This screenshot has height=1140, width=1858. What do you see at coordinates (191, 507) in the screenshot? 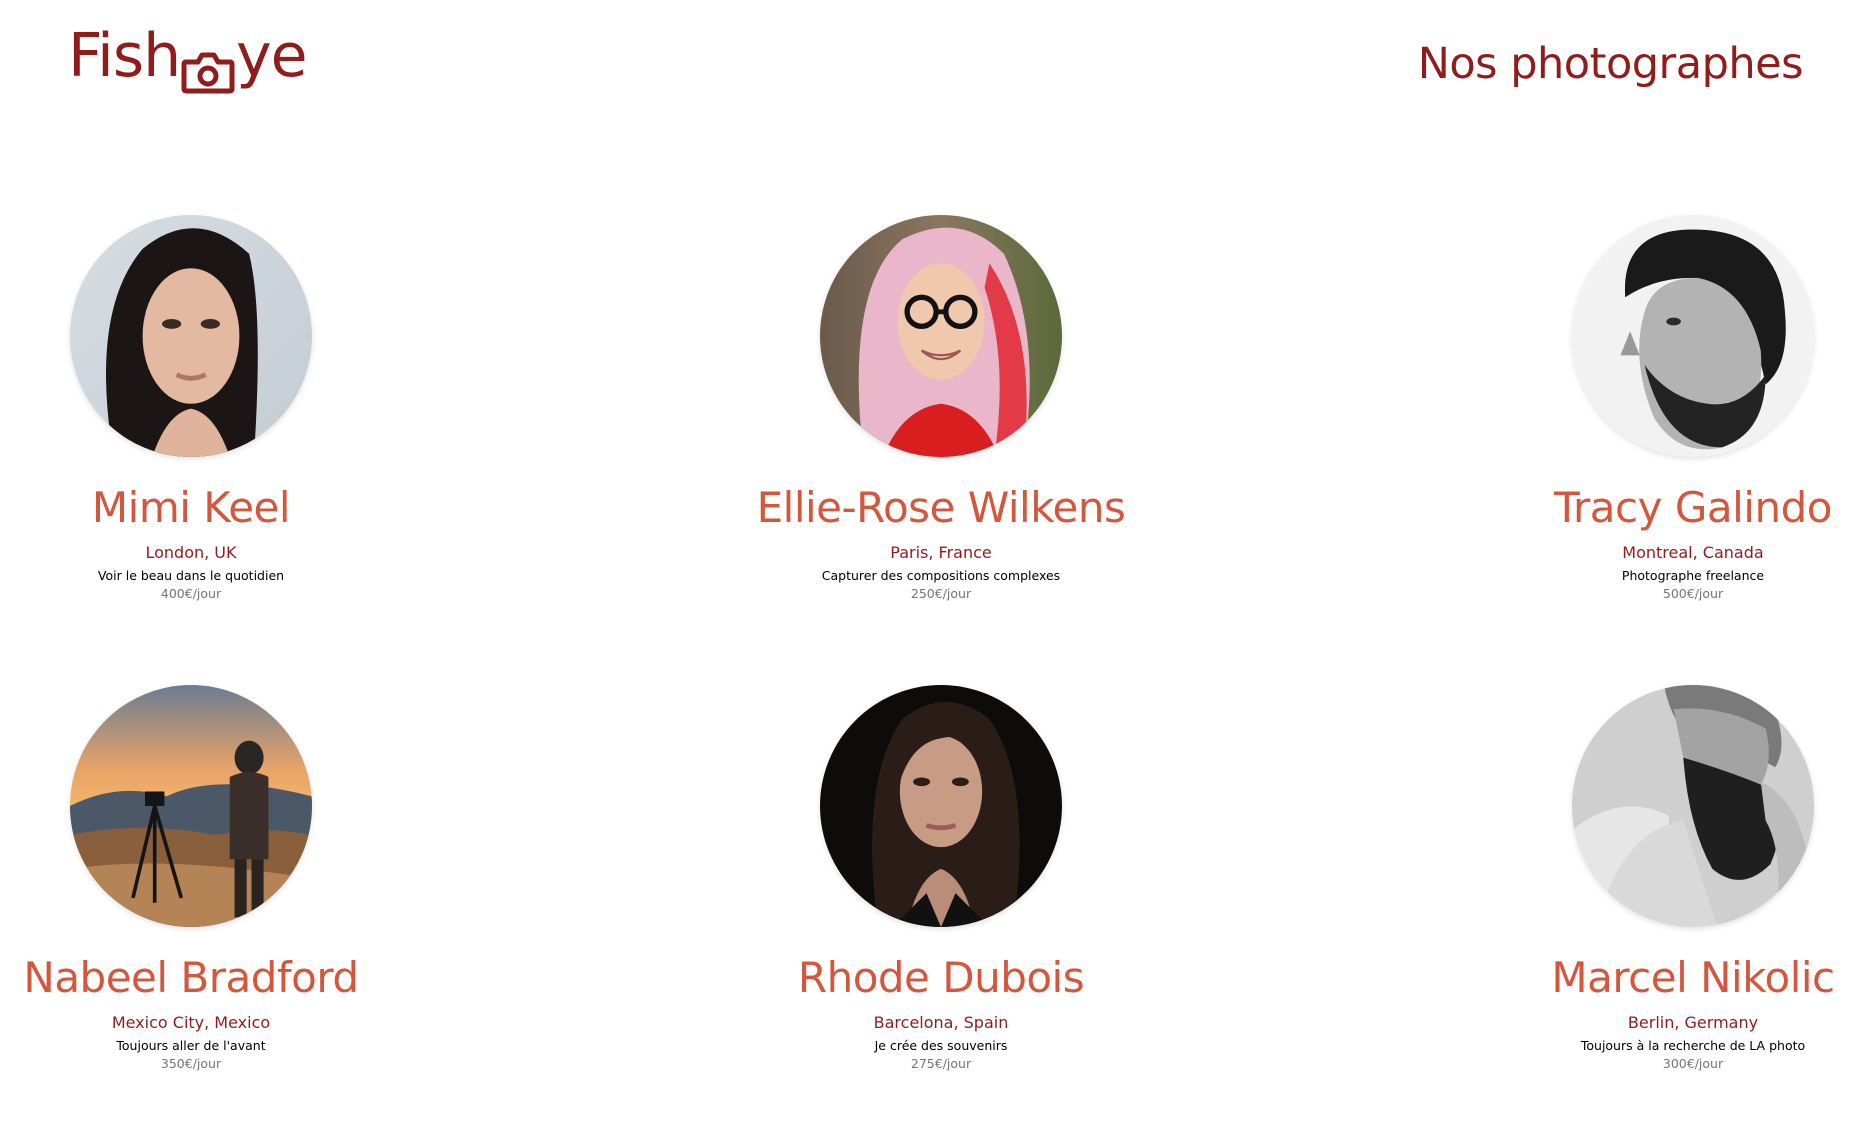
I see `photographer-name: Mimi Keel` at bounding box center [191, 507].